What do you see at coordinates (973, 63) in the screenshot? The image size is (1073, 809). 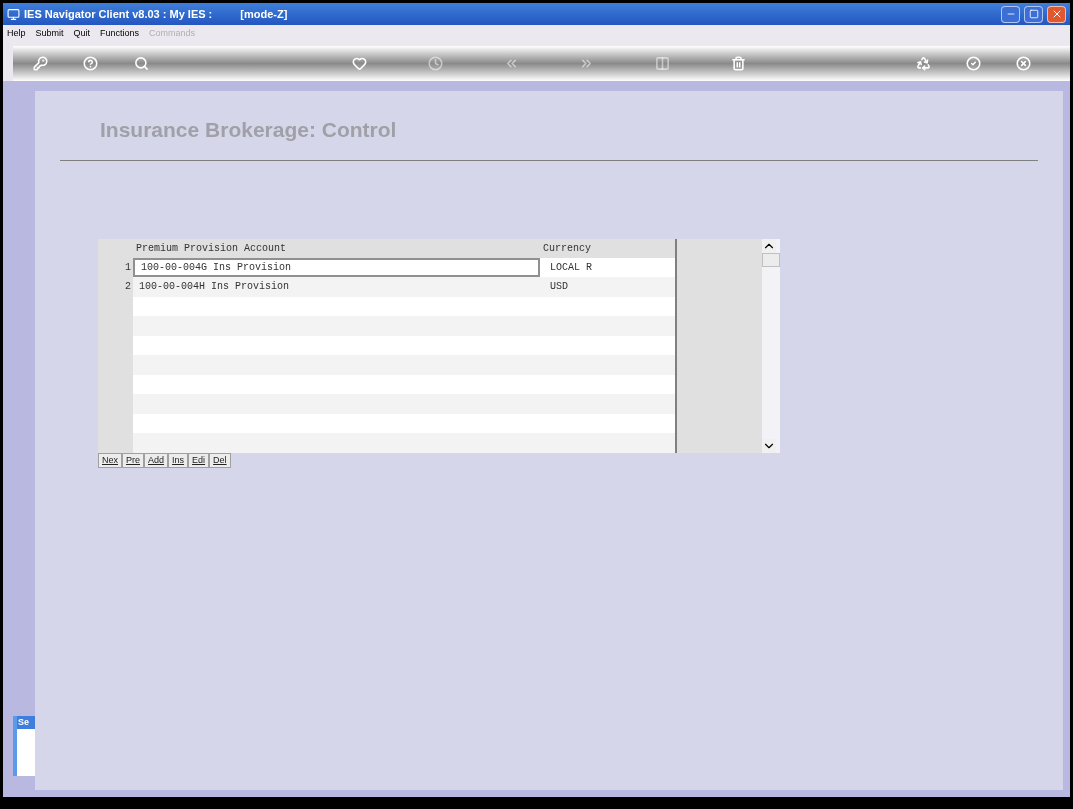 I see `check-circle-icon` at bounding box center [973, 63].